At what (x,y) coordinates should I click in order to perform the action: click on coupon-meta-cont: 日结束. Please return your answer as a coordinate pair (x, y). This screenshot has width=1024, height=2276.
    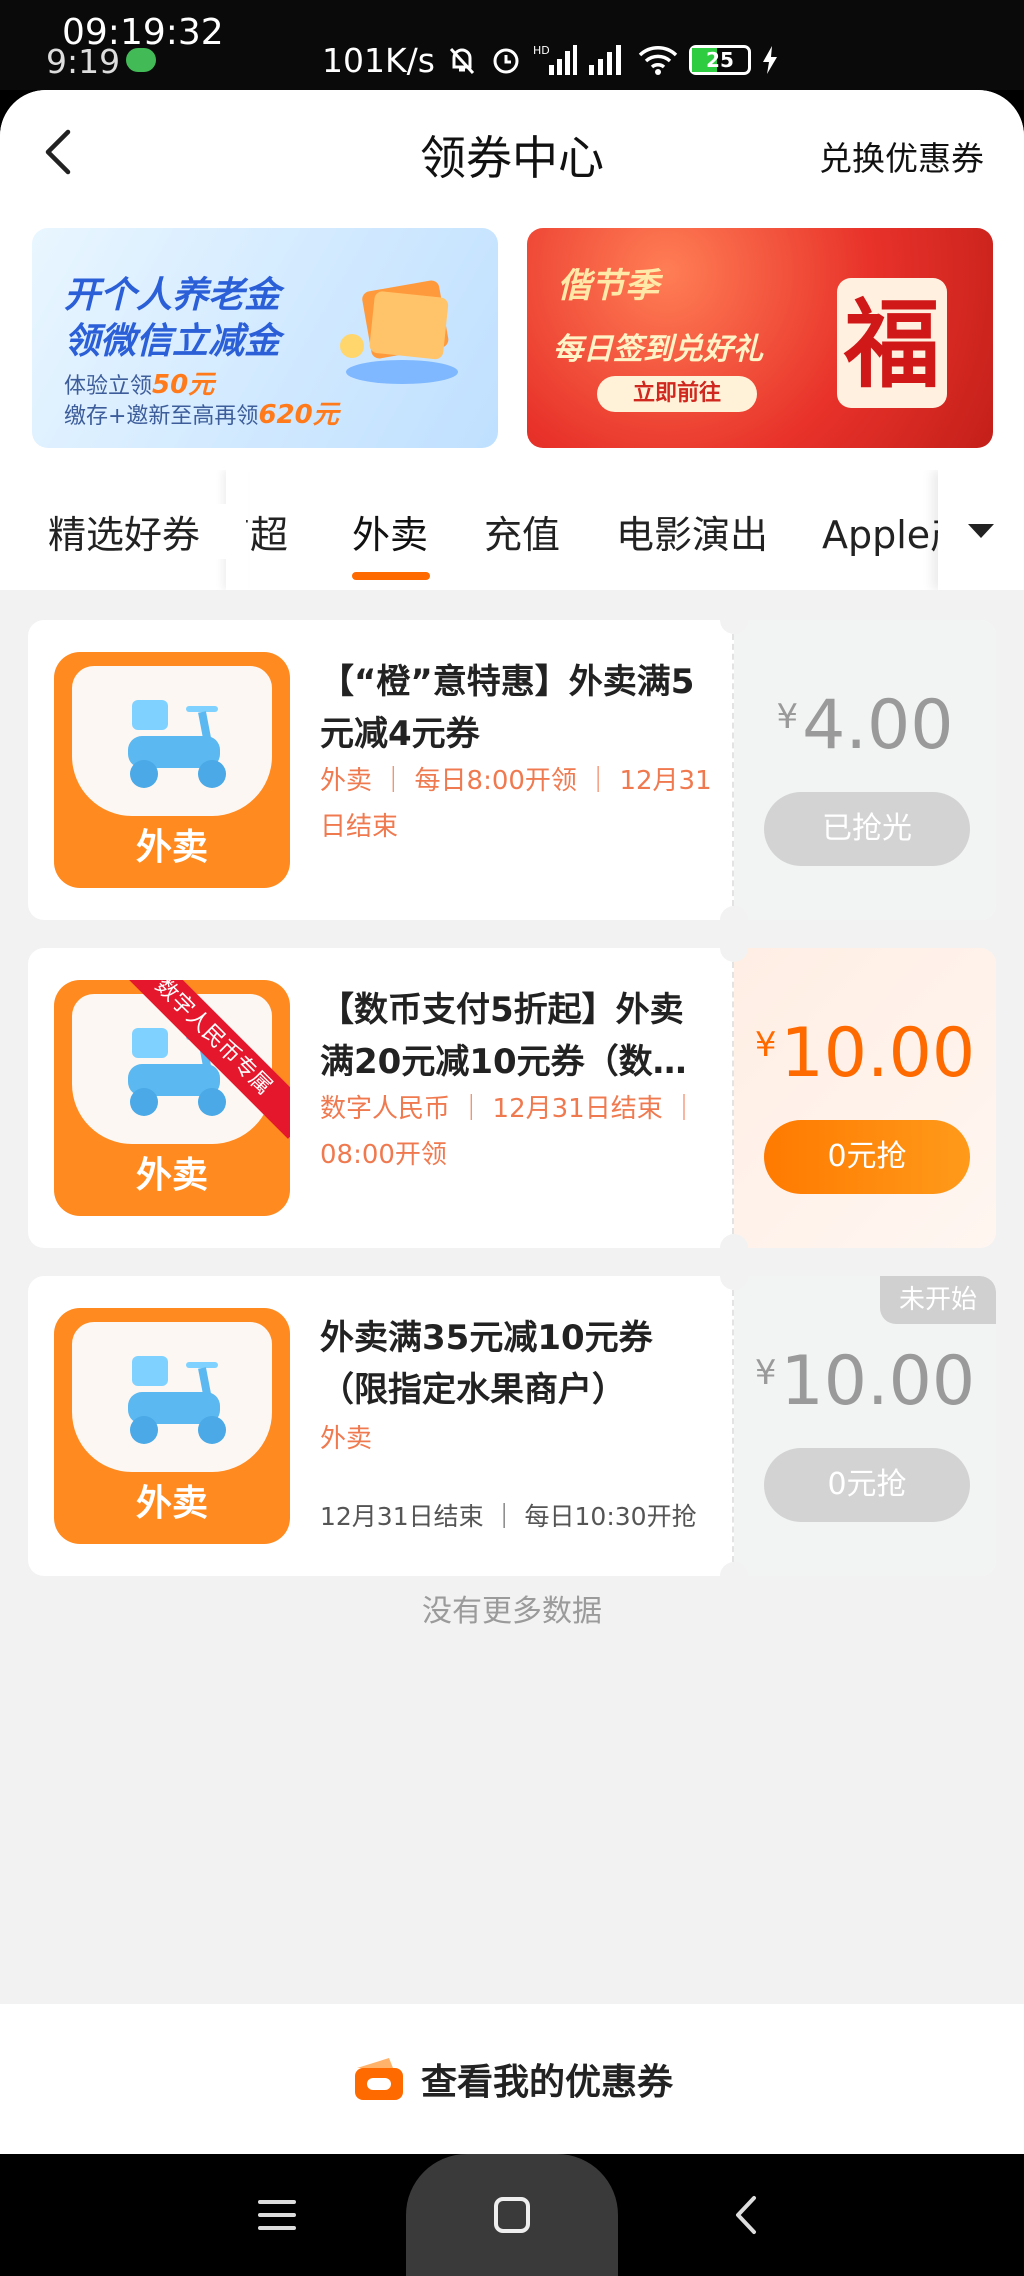
    Looking at the image, I should click on (359, 827).